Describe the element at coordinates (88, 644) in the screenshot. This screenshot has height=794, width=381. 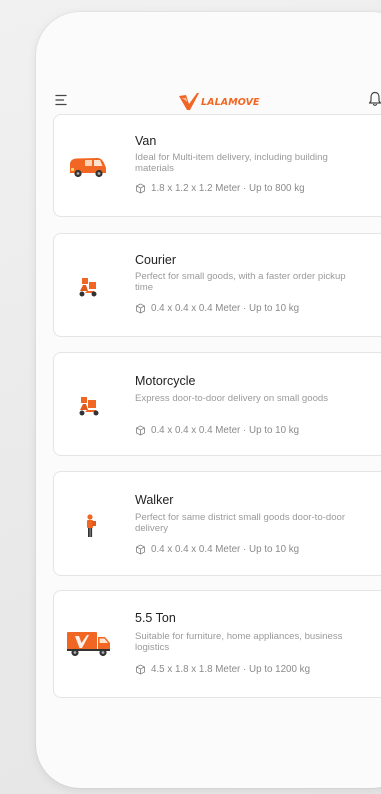
I see `truck-icon` at that location.